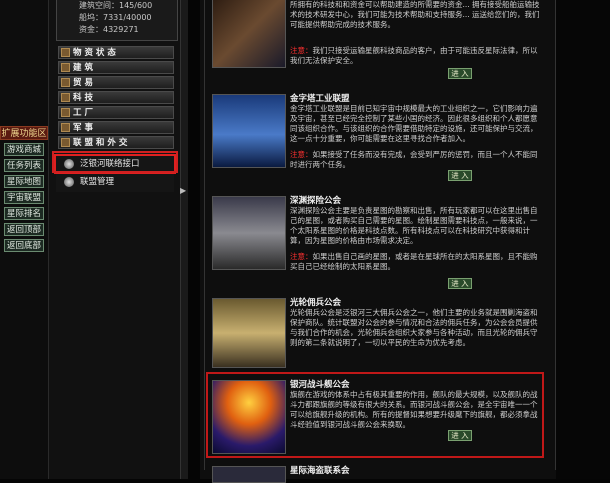  What do you see at coordinates (83, 128) in the screenshot?
I see `menu-label: 军 事` at bounding box center [83, 128].